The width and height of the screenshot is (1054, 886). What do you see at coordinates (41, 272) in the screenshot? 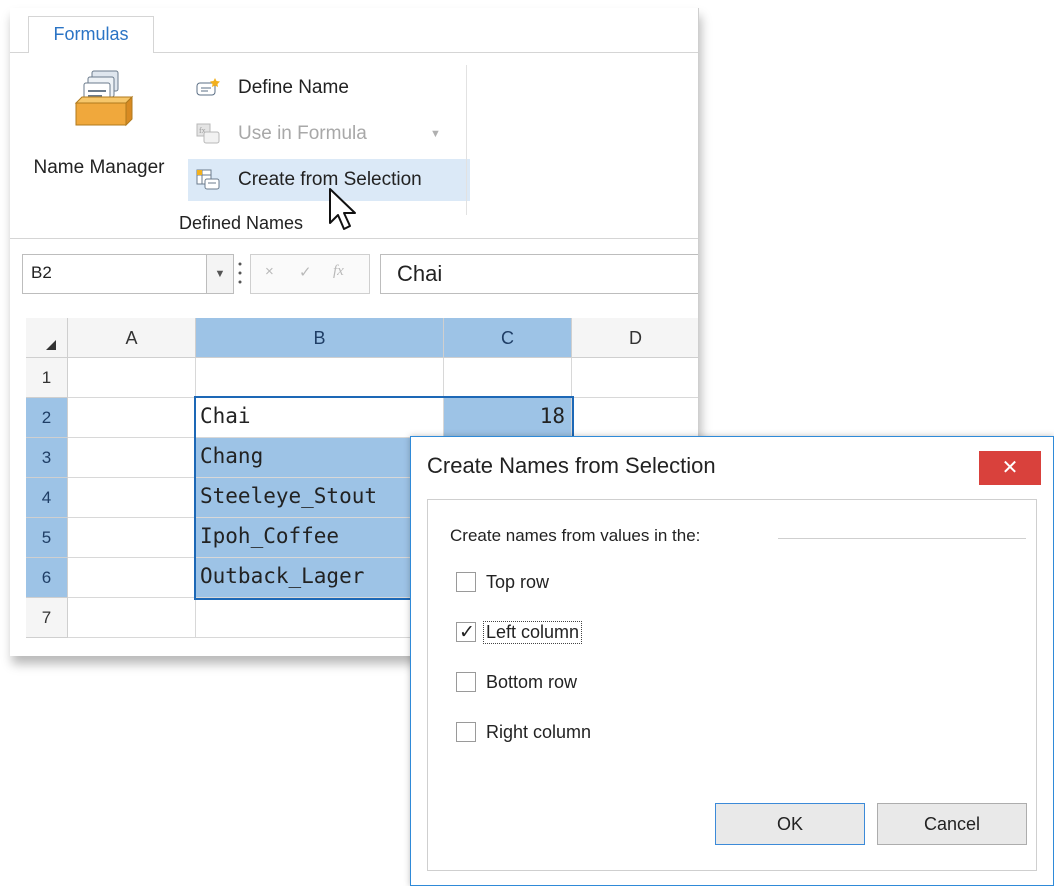
I see `name-box-value: B2` at bounding box center [41, 272].